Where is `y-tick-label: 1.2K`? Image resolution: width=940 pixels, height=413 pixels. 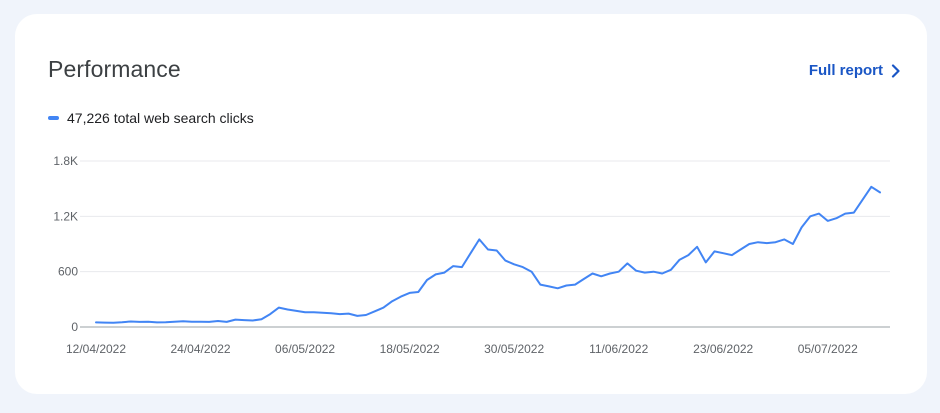
y-tick-label: 1.2K is located at coordinates (65, 216).